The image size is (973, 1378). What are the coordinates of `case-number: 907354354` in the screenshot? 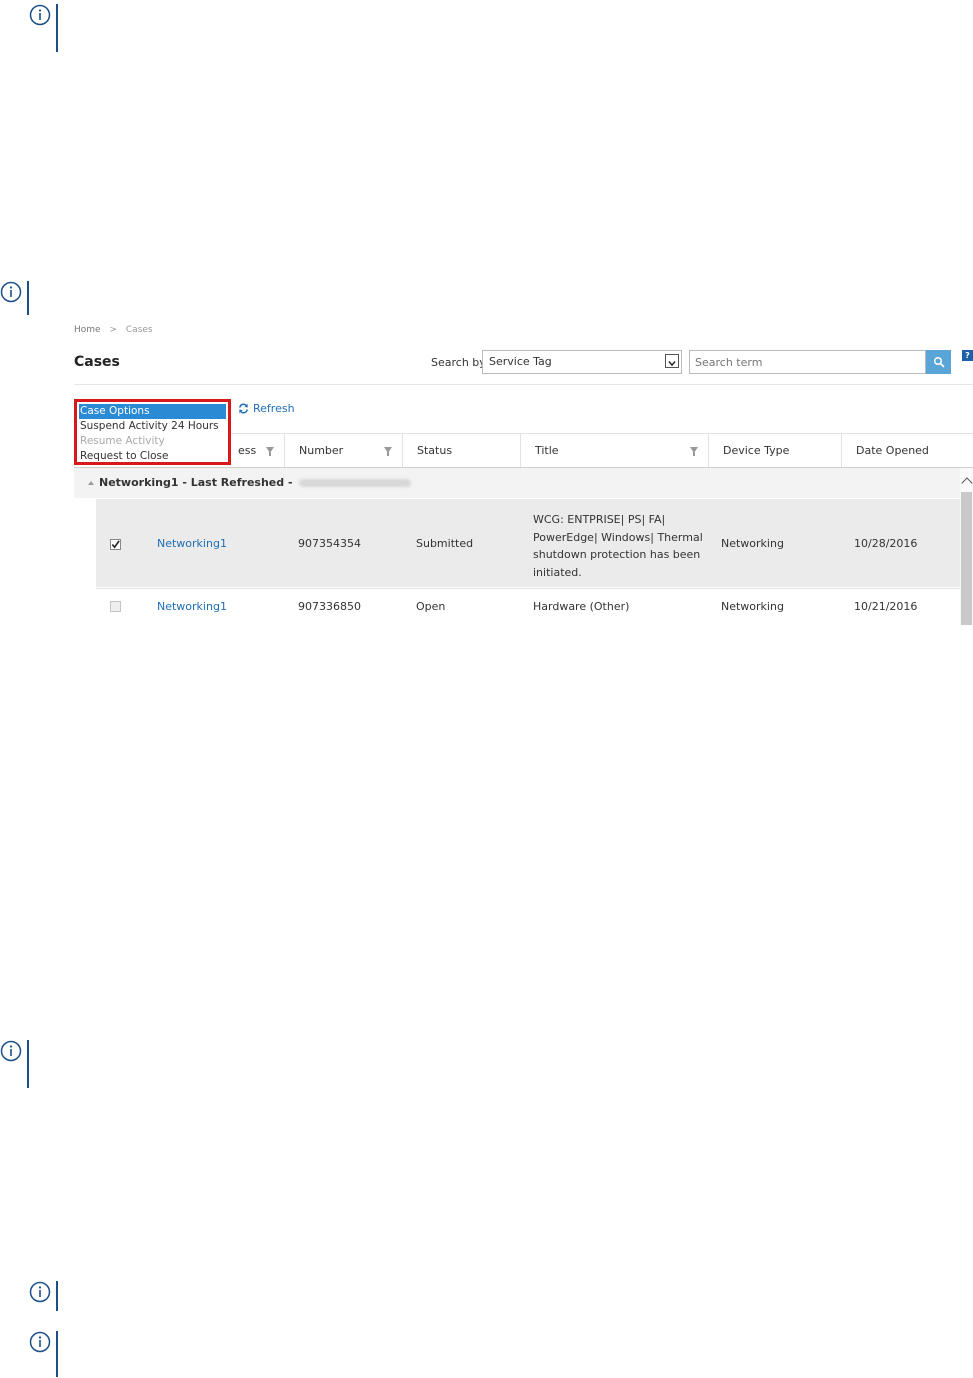 It's located at (329, 543).